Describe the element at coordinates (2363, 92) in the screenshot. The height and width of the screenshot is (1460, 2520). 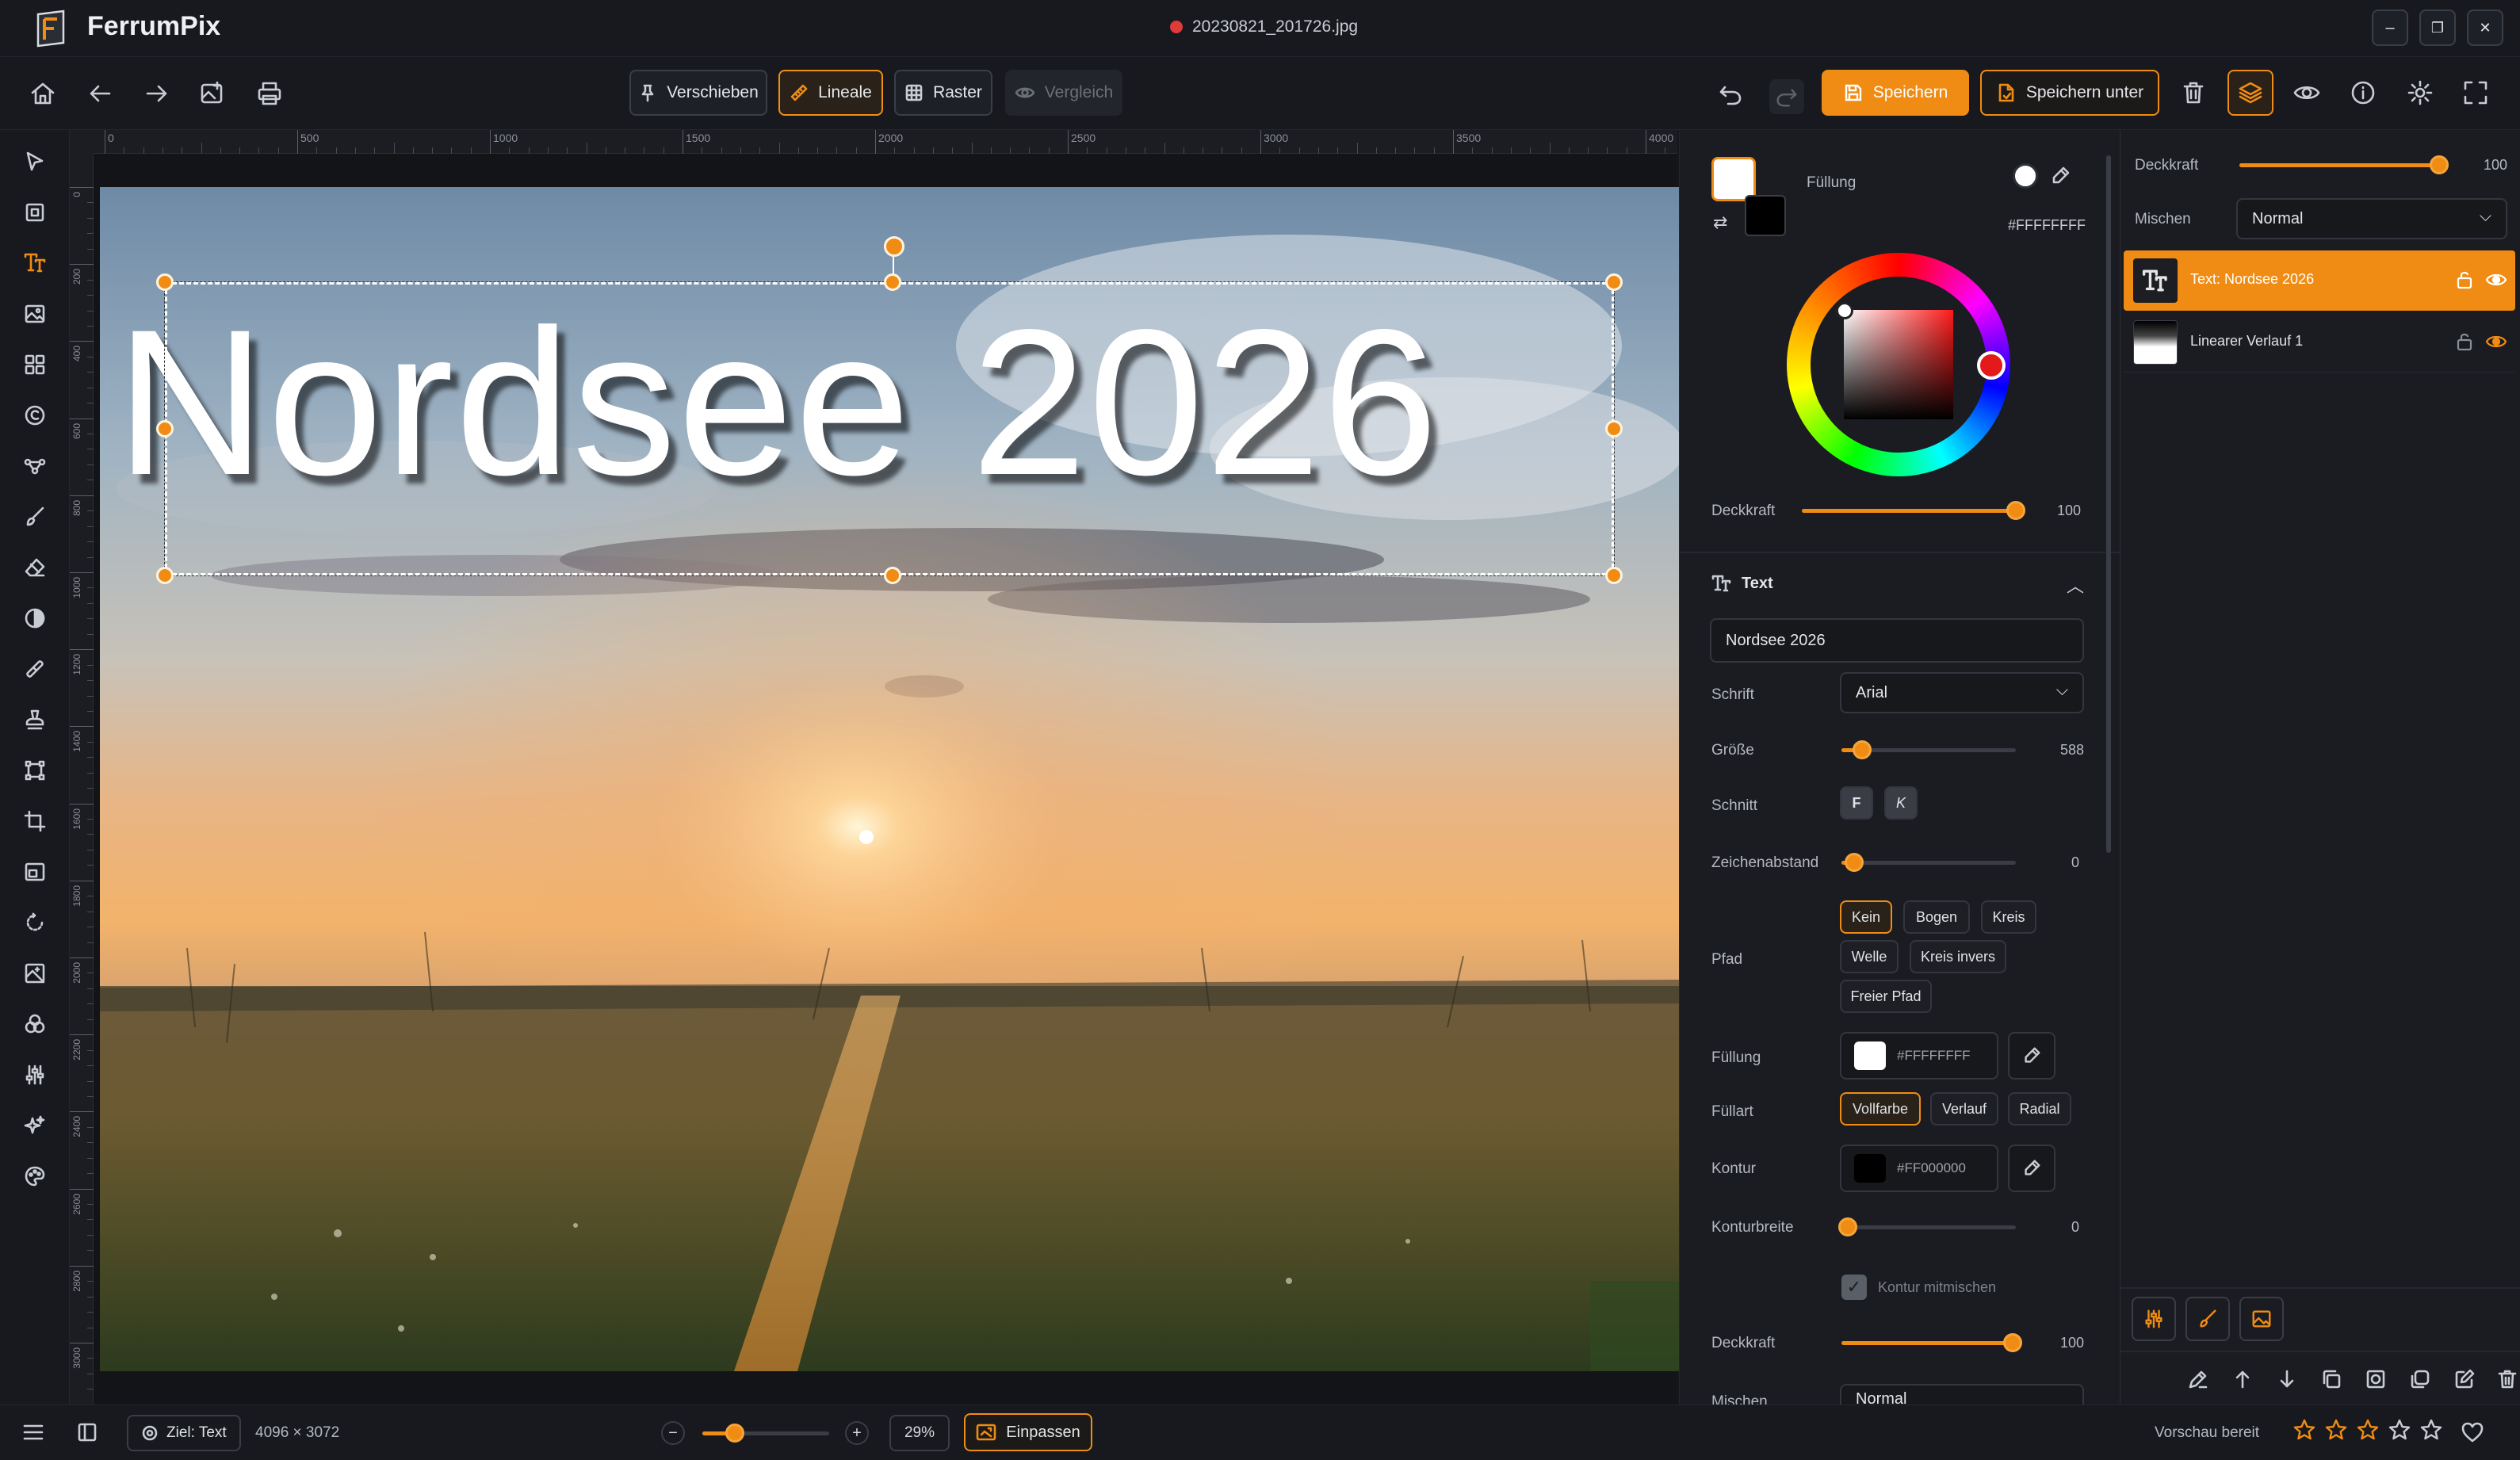
I see `info-icon` at that location.